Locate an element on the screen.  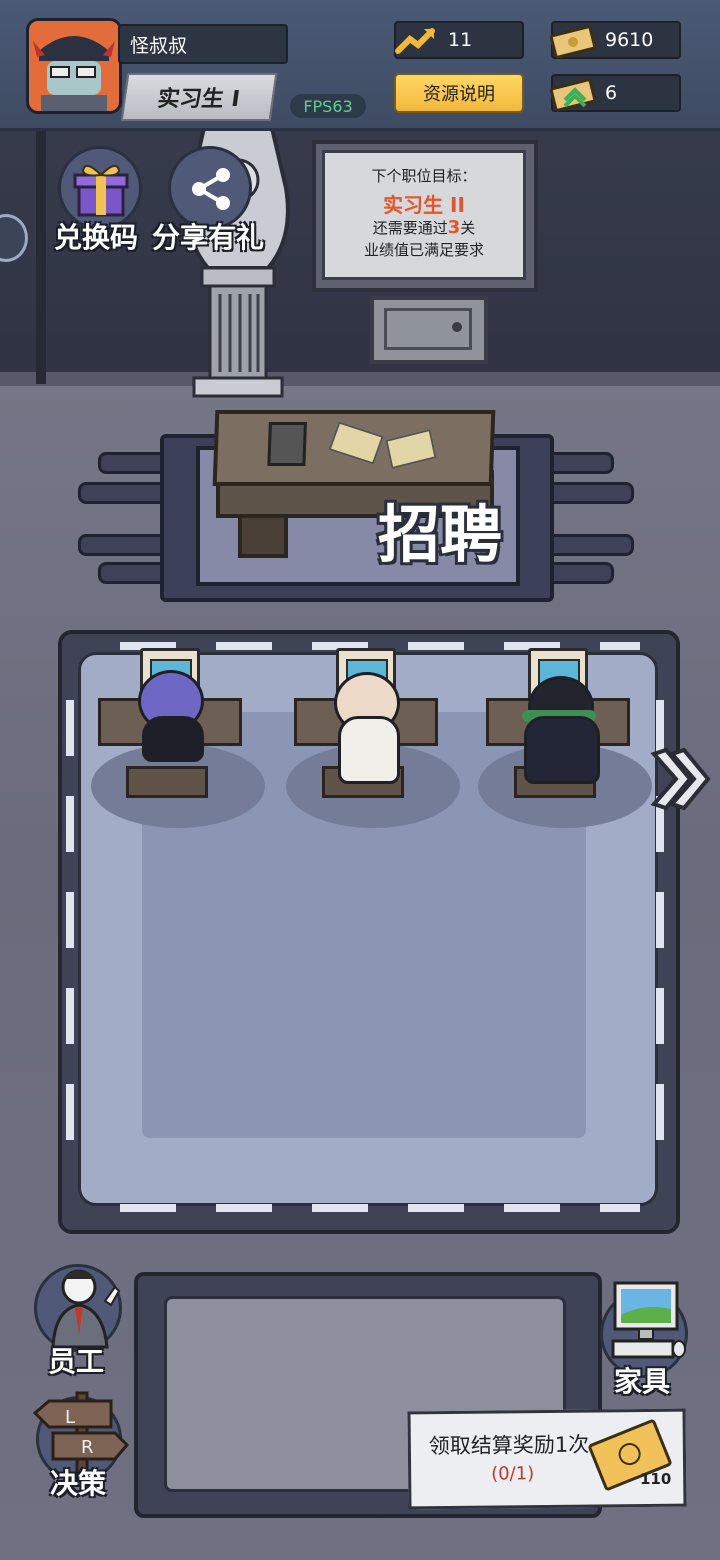
player-name: 怪叔叔 is located at coordinates (203, 44).